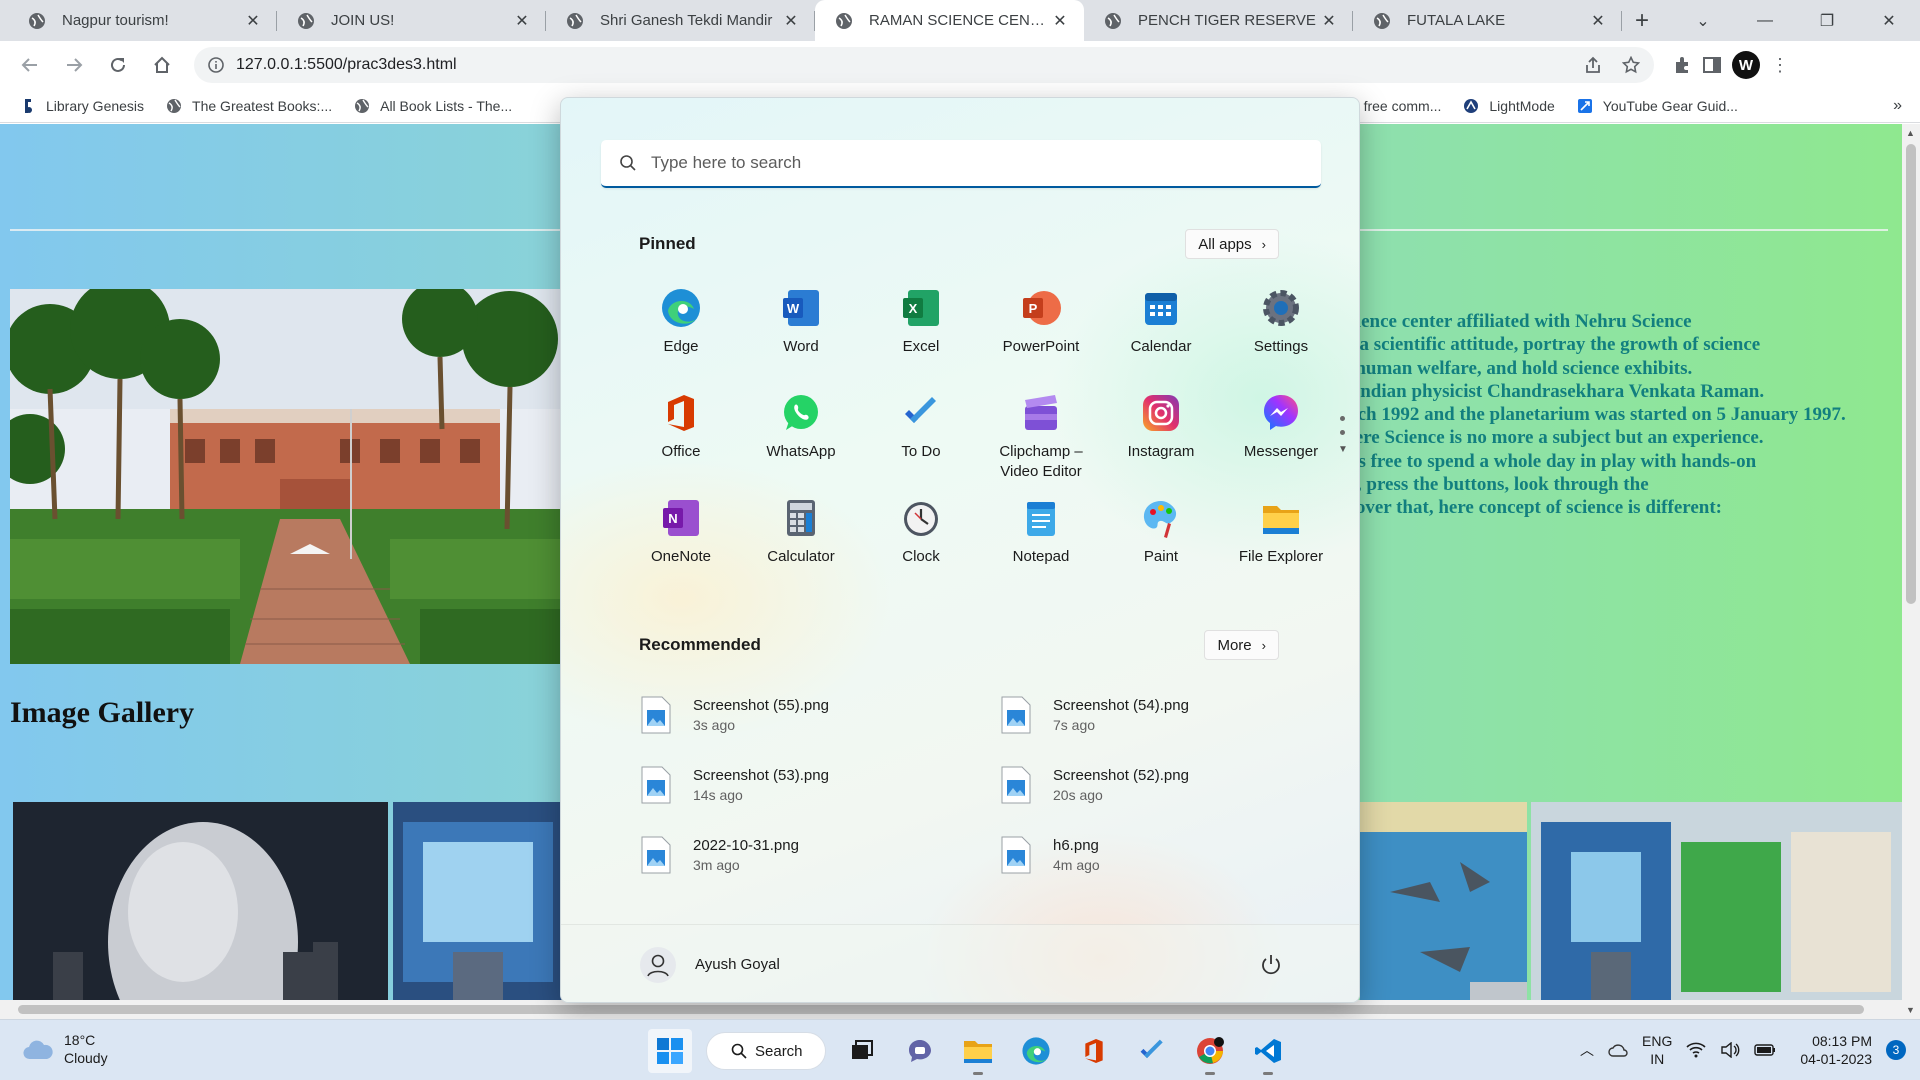 The width and height of the screenshot is (1920, 1080). Describe the element at coordinates (1281, 440) in the screenshot. I see `pinned-app-messenger: Messenger` at that location.